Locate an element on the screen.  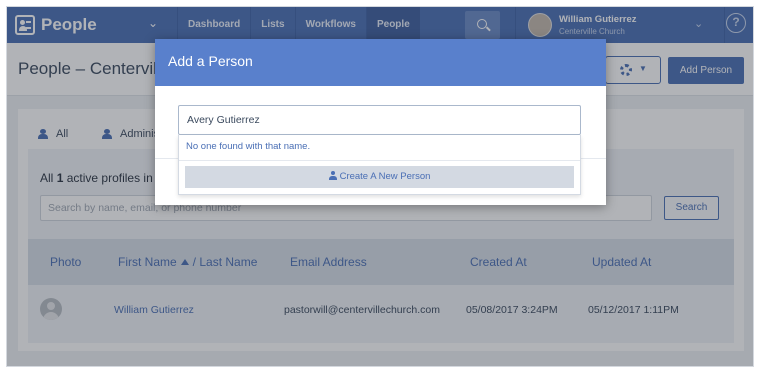
create-new-person-button: Create A New Person is located at coordinates (379, 177).